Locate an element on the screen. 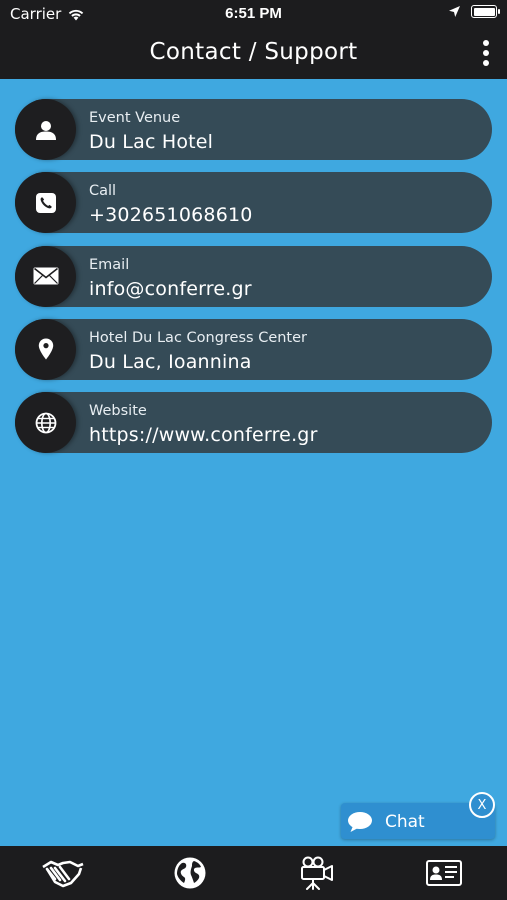 Image resolution: width=507 pixels, height=900 pixels. chat-bubble-icon is located at coordinates (360, 822).